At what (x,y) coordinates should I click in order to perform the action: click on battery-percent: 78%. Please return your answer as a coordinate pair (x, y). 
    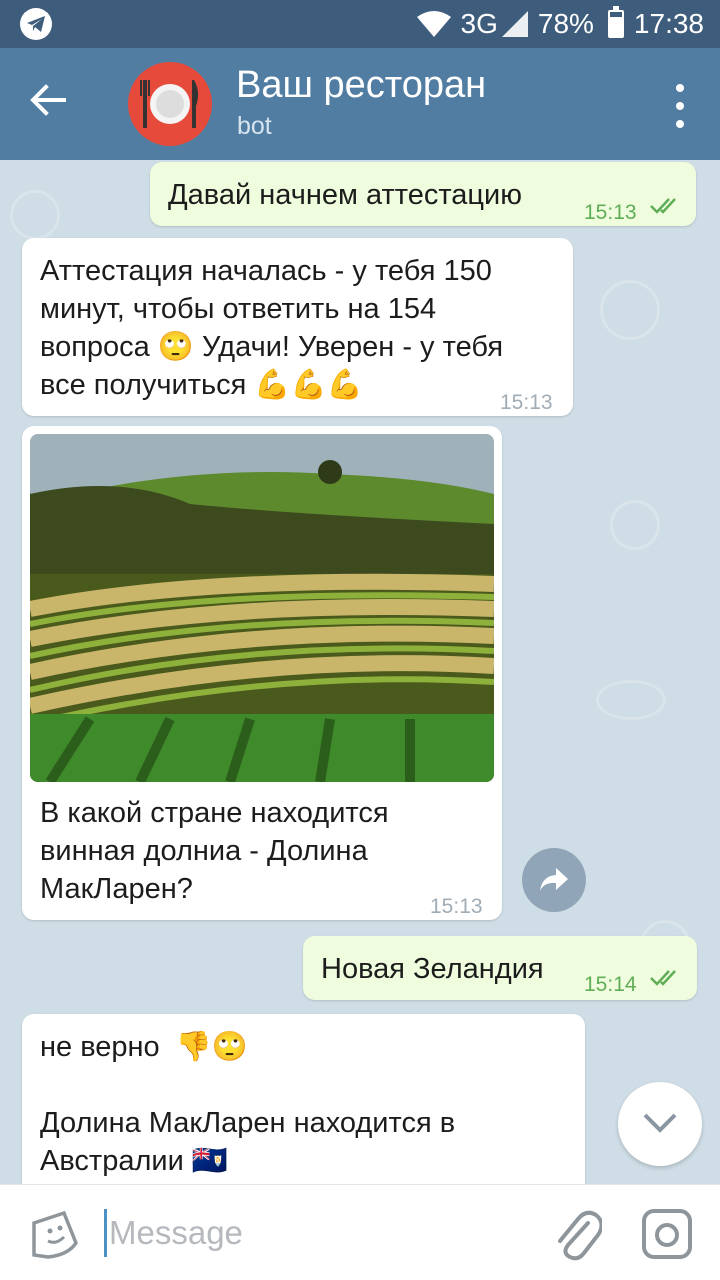
    Looking at the image, I should click on (565, 23).